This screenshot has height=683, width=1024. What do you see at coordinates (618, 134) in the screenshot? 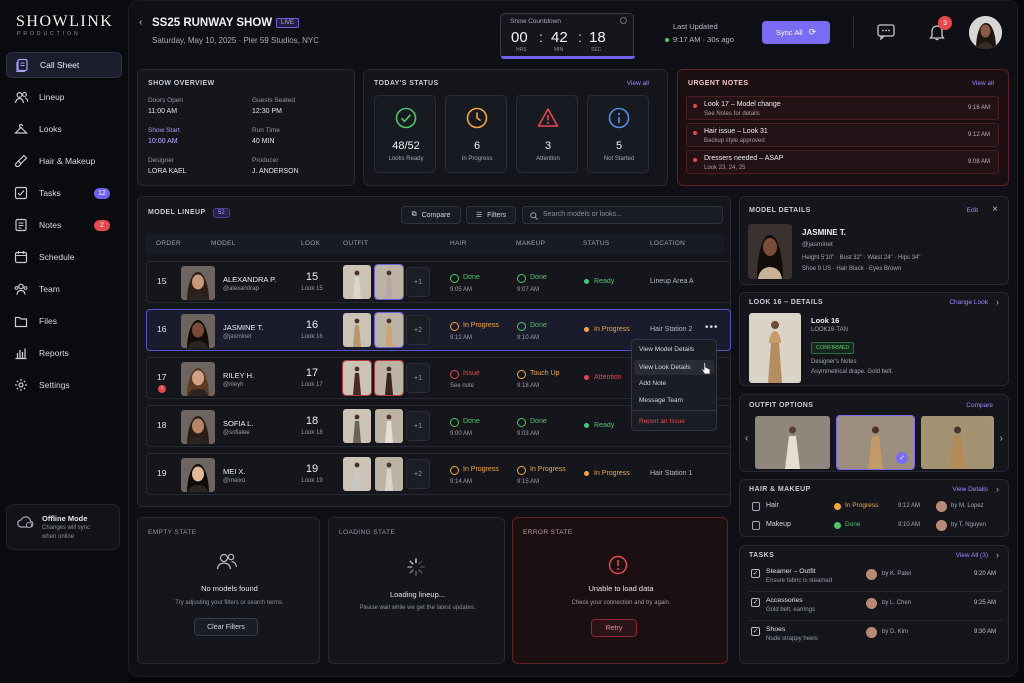
I see `status-box-not-started: 5 Not Started` at bounding box center [618, 134].